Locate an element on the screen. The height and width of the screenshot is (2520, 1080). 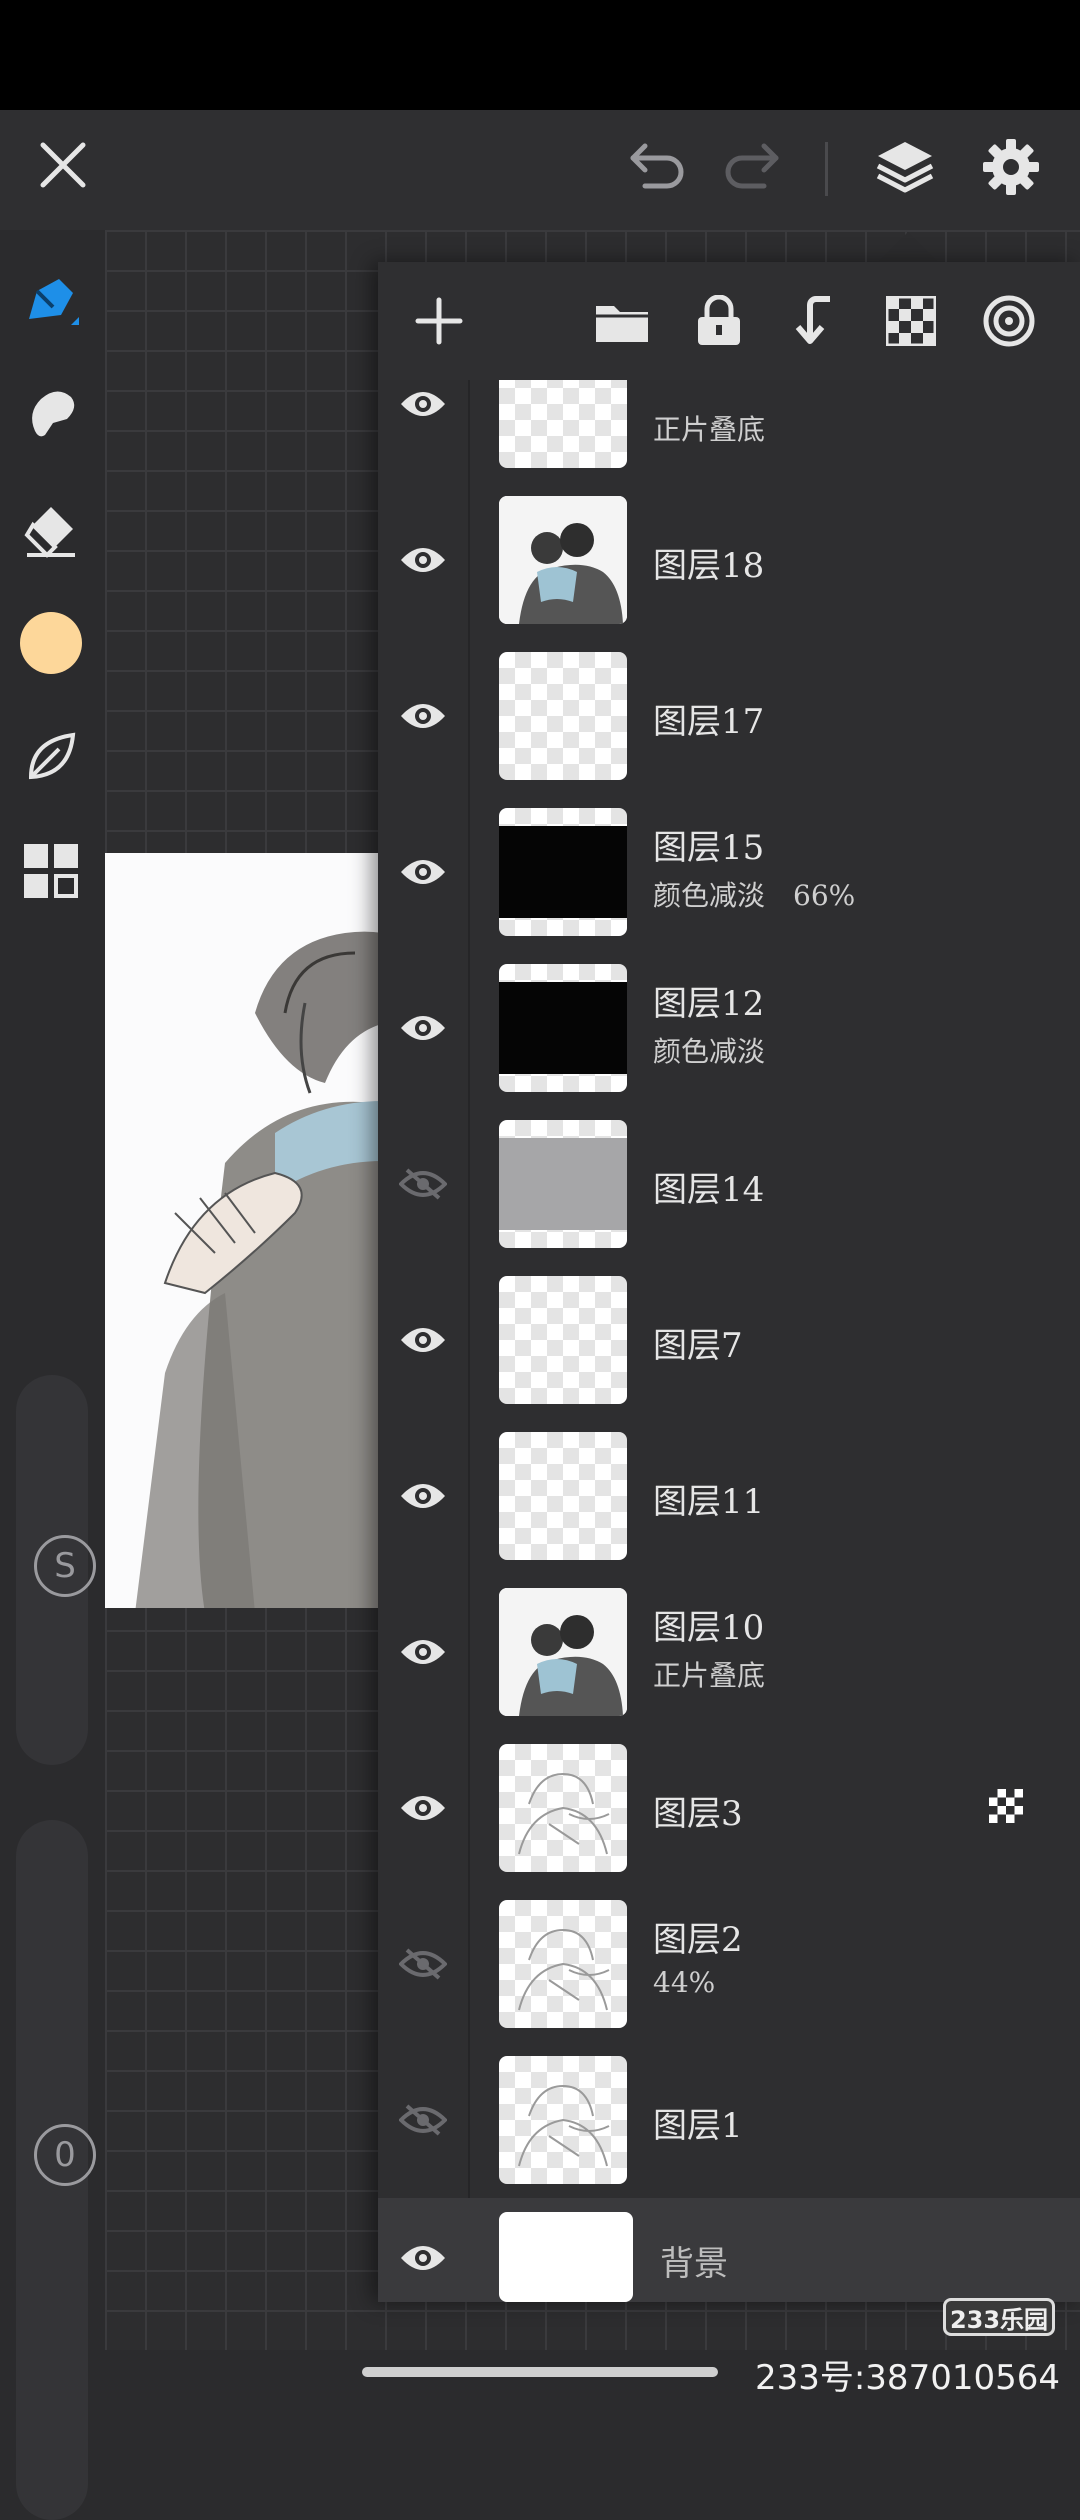
layer-row: 图层17 is located at coordinates (729, 717).